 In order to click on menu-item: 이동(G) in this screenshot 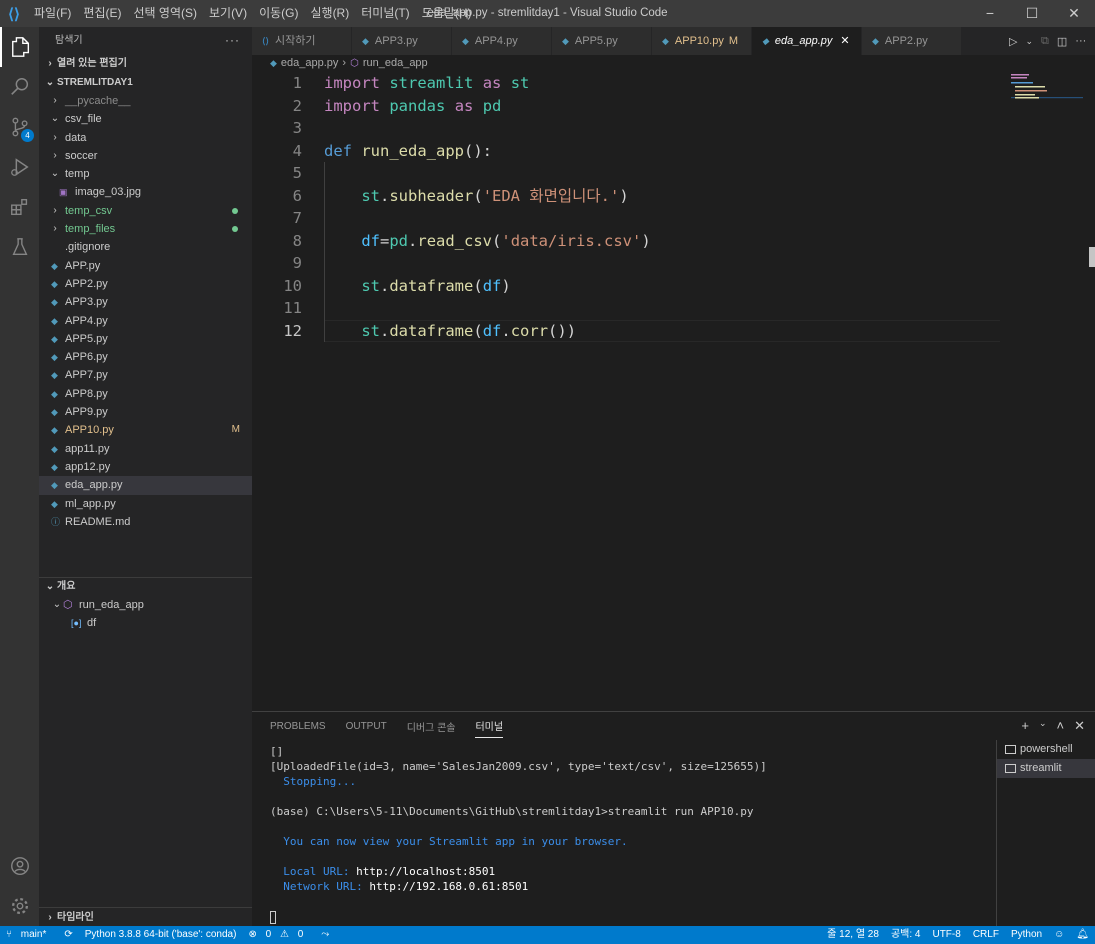, I will do `click(278, 13)`.